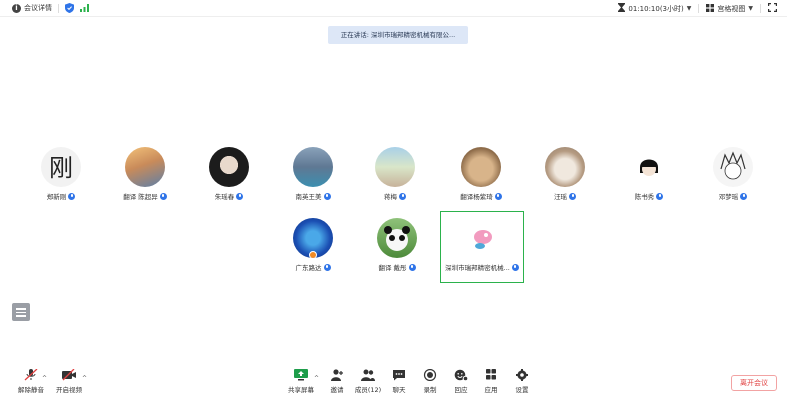  What do you see at coordinates (644, 197) in the screenshot?
I see `participant-name: 陈书秀` at bounding box center [644, 197].